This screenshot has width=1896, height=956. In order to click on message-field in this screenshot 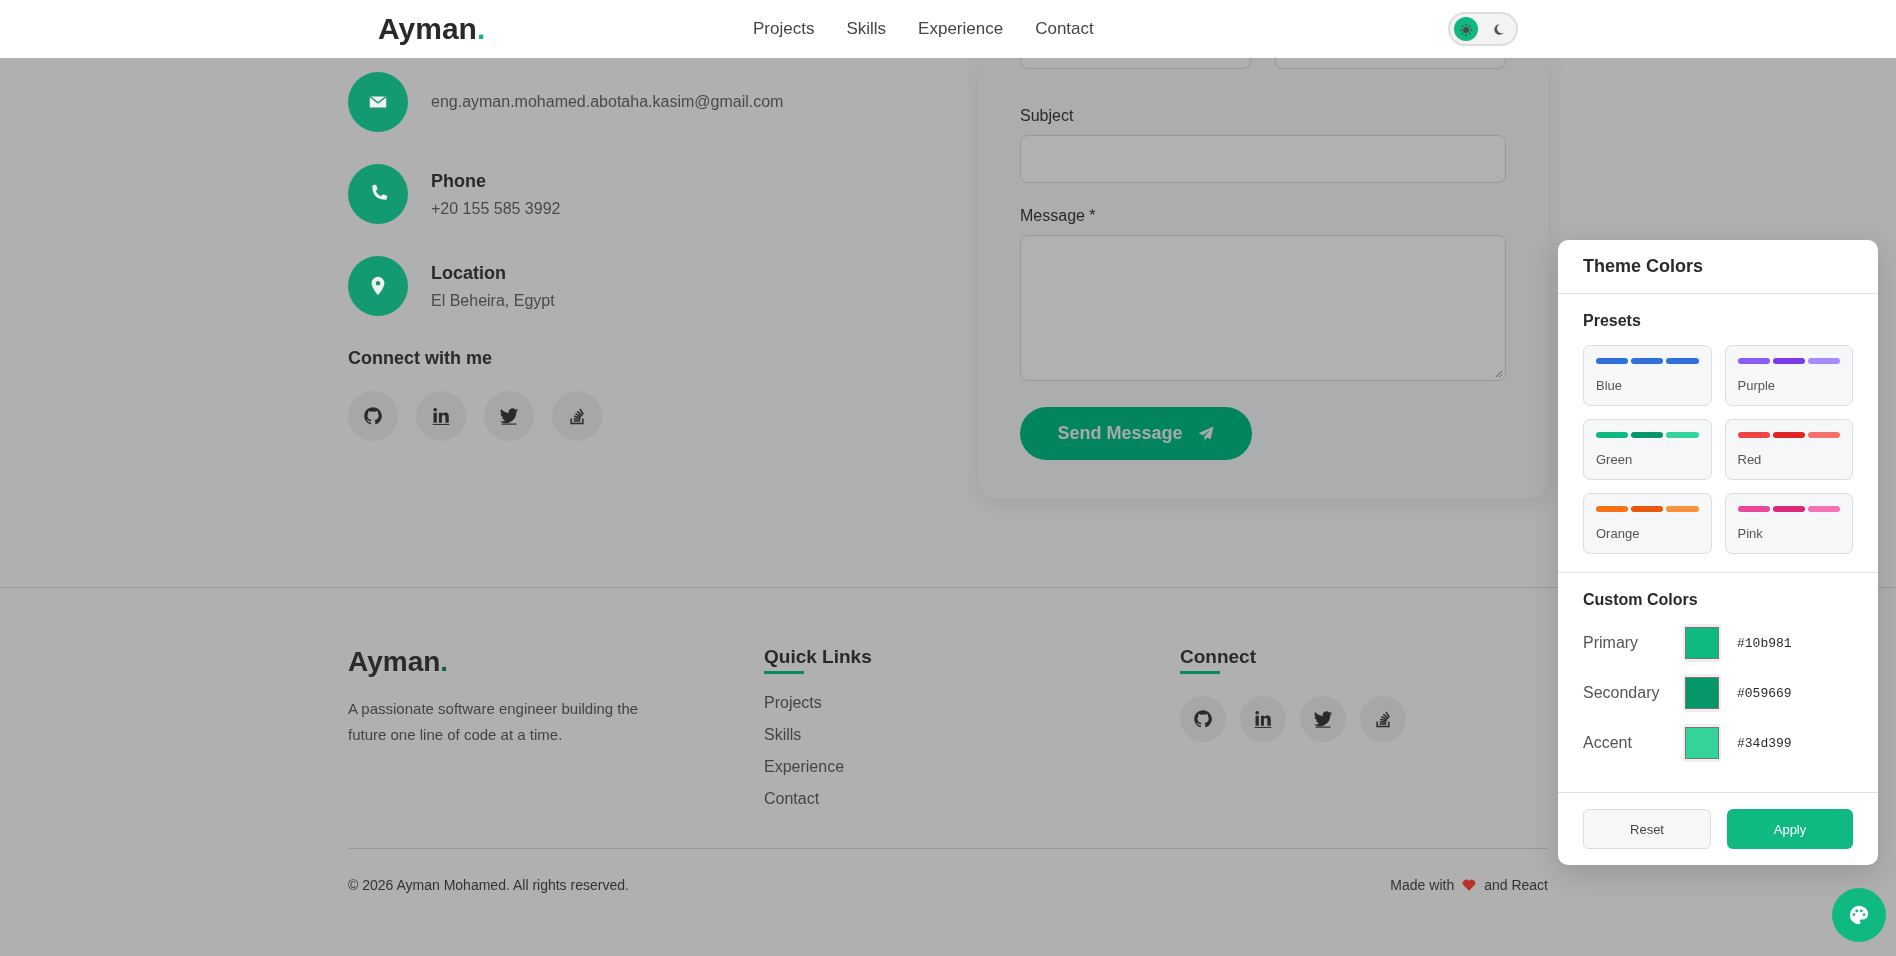, I will do `click(1263, 308)`.